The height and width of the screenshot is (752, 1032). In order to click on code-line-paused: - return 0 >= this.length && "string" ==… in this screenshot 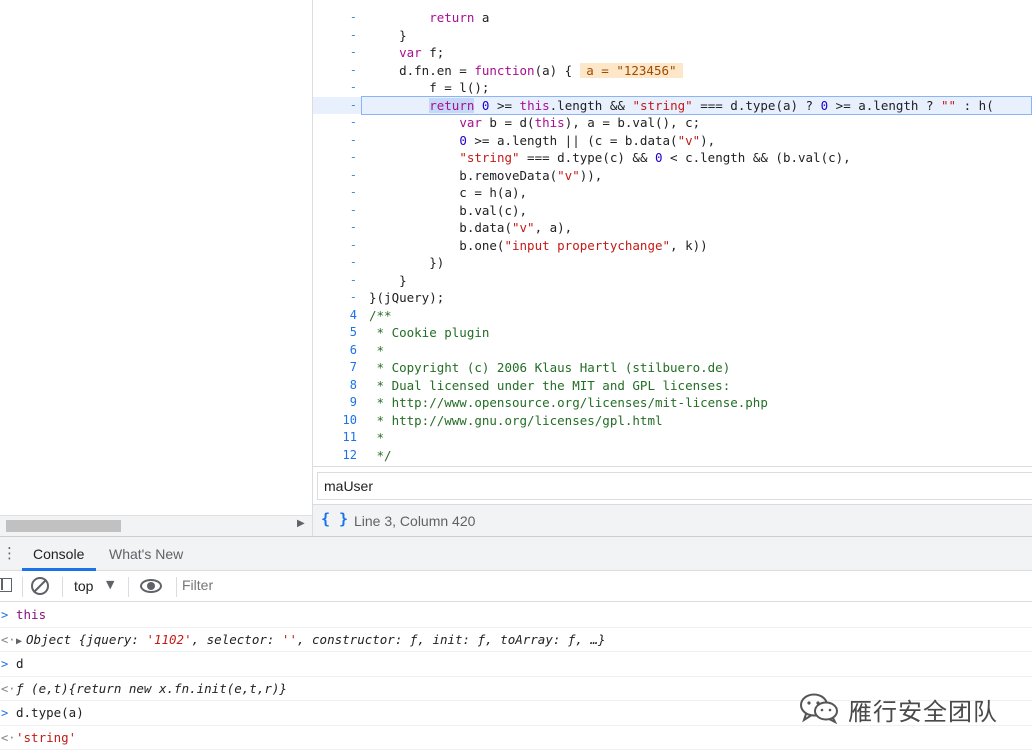, I will do `click(672, 105)`.